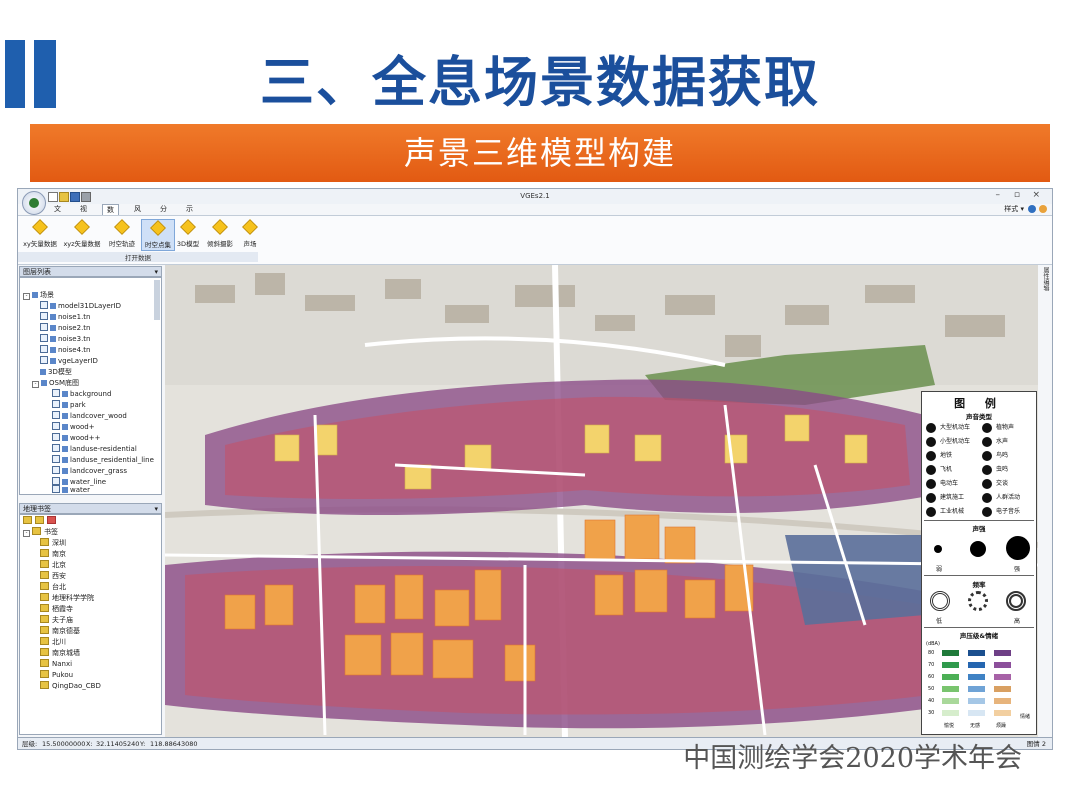 The width and height of the screenshot is (1080, 810). What do you see at coordinates (51, 520) in the screenshot?
I see `delete-icon` at bounding box center [51, 520].